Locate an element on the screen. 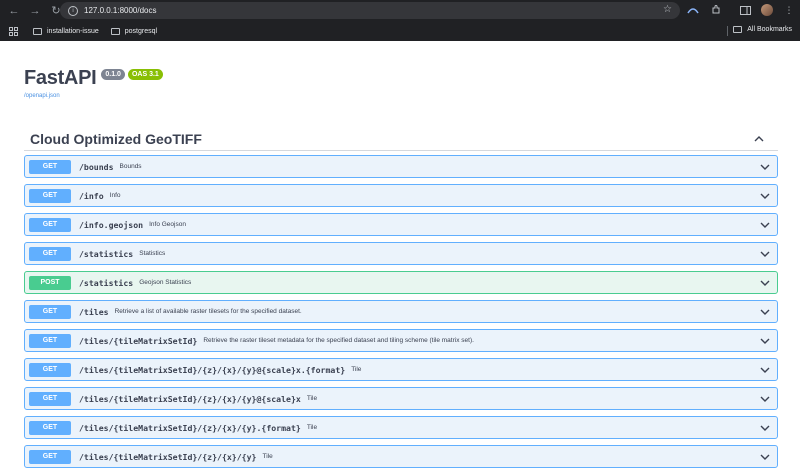 The height and width of the screenshot is (476, 800). toolbar-actions: ⋮ is located at coordinates (741, 10).